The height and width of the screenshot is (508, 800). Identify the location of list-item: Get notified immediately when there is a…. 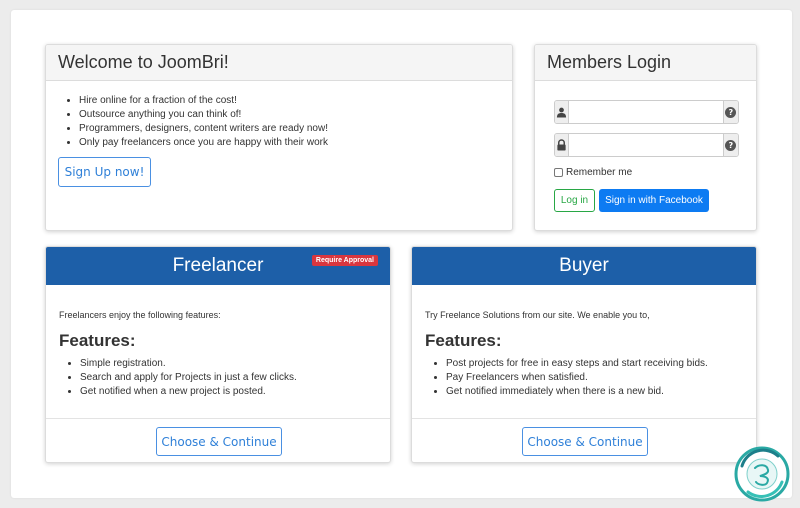
(577, 392).